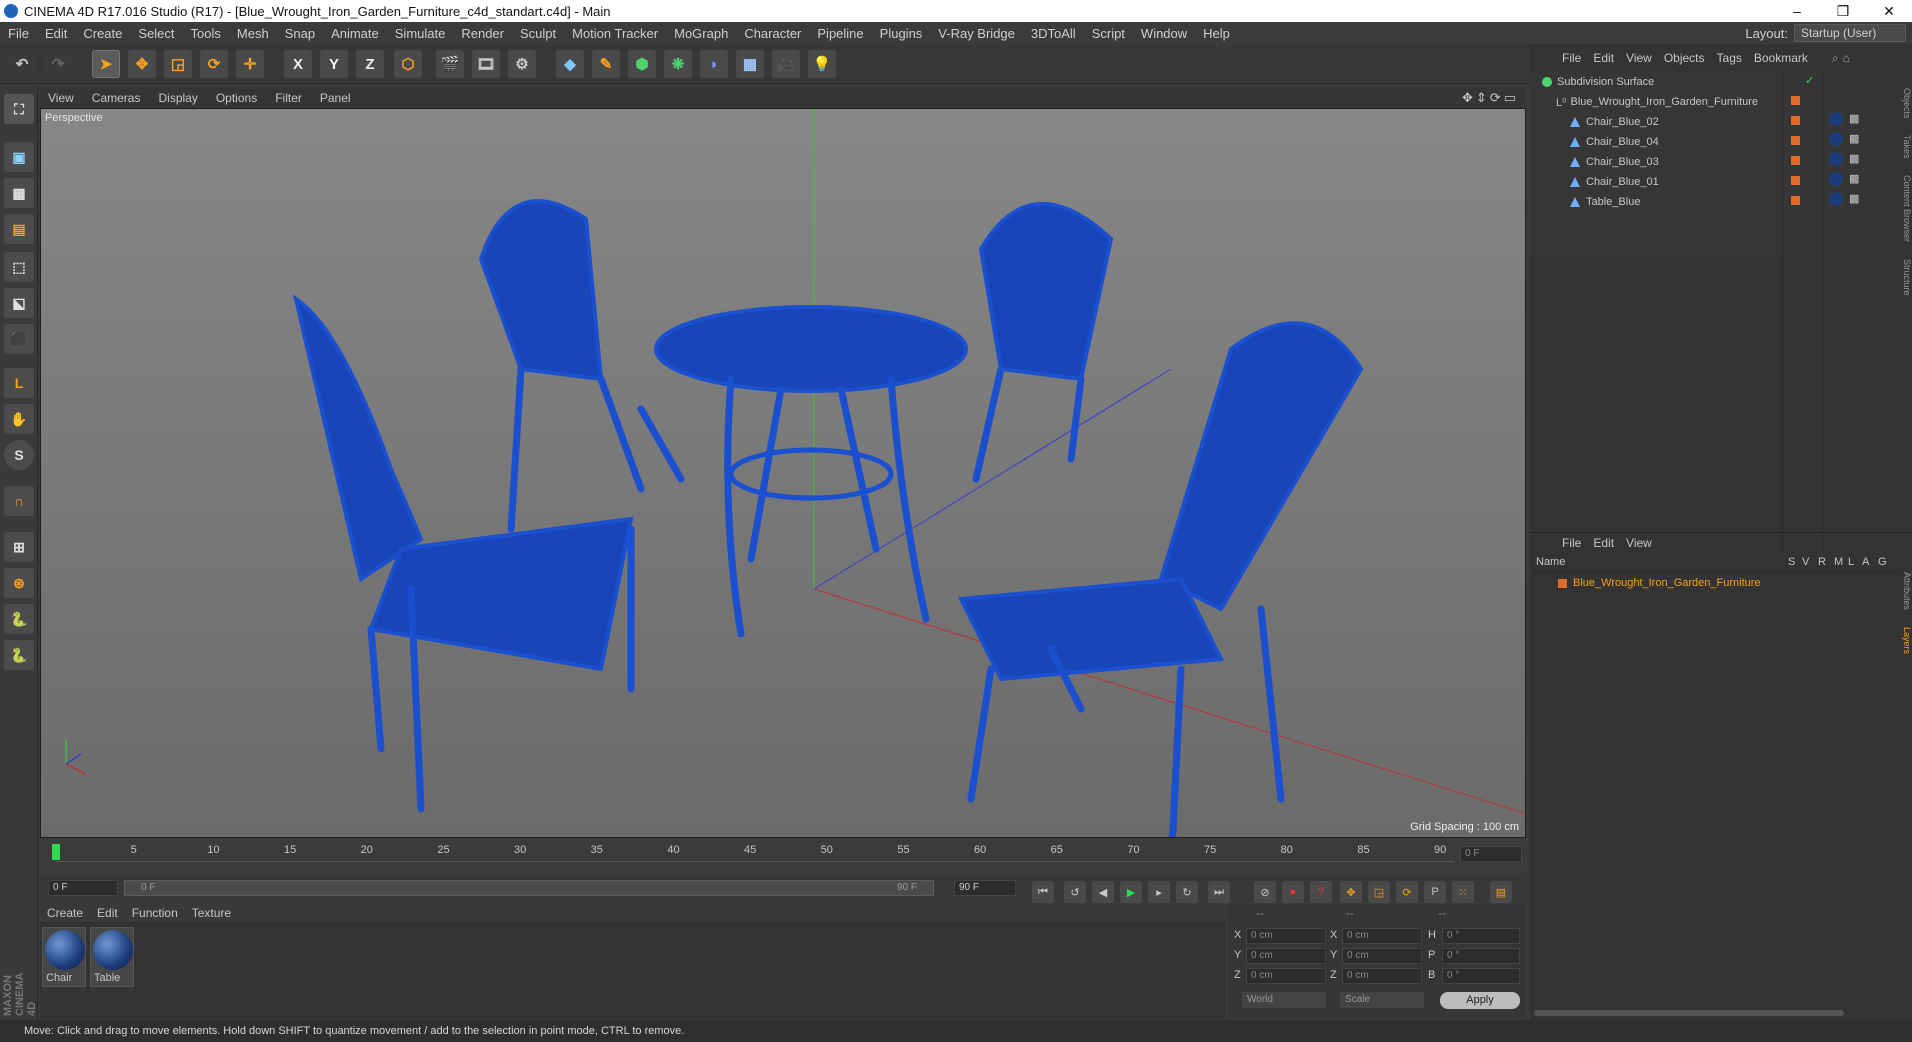  Describe the element at coordinates (1382, 956) in the screenshot. I see `size-y-field: 0 cm` at that location.